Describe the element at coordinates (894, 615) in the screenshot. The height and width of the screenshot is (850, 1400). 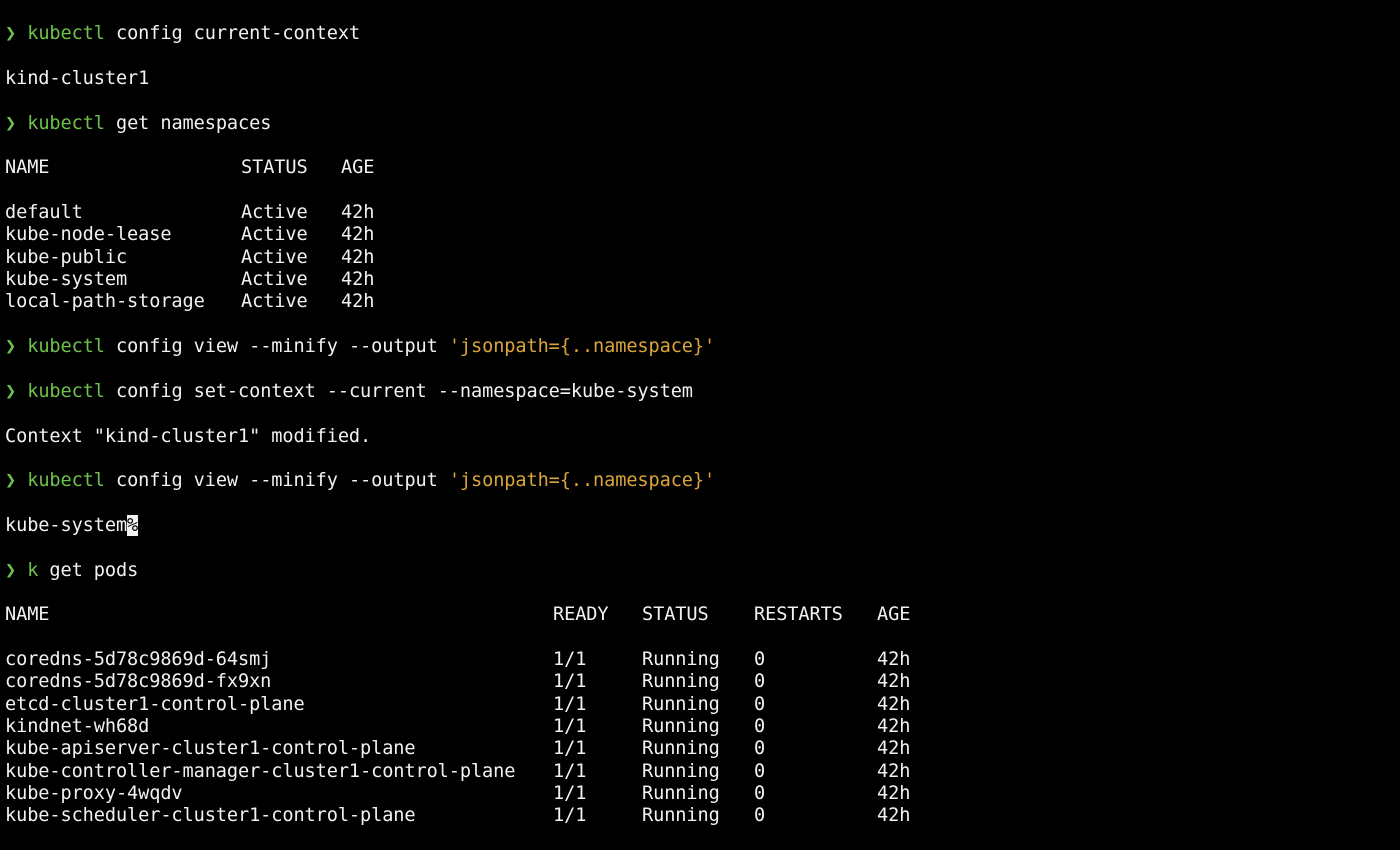
I see `header-age: AGE` at that location.